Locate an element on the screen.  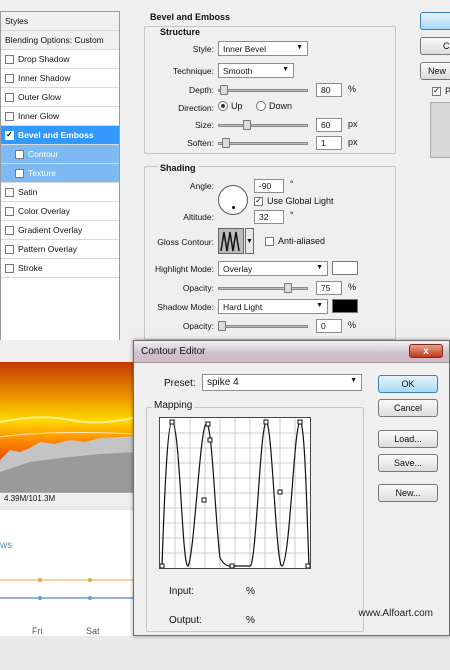
styles-header: Styles is located at coordinates (60, 21).